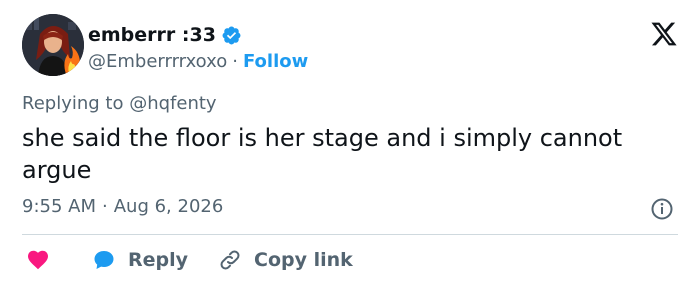 This screenshot has width=700, height=287. What do you see at coordinates (104, 260) in the screenshot?
I see `reply-bubble-icon` at bounding box center [104, 260].